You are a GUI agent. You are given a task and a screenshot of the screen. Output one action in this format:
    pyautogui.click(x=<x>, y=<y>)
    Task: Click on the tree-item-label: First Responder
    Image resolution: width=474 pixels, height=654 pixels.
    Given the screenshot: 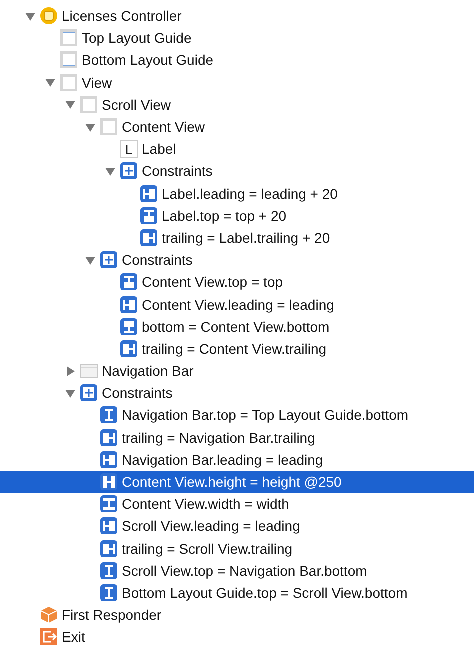 What is the action you would take?
    pyautogui.click(x=112, y=615)
    